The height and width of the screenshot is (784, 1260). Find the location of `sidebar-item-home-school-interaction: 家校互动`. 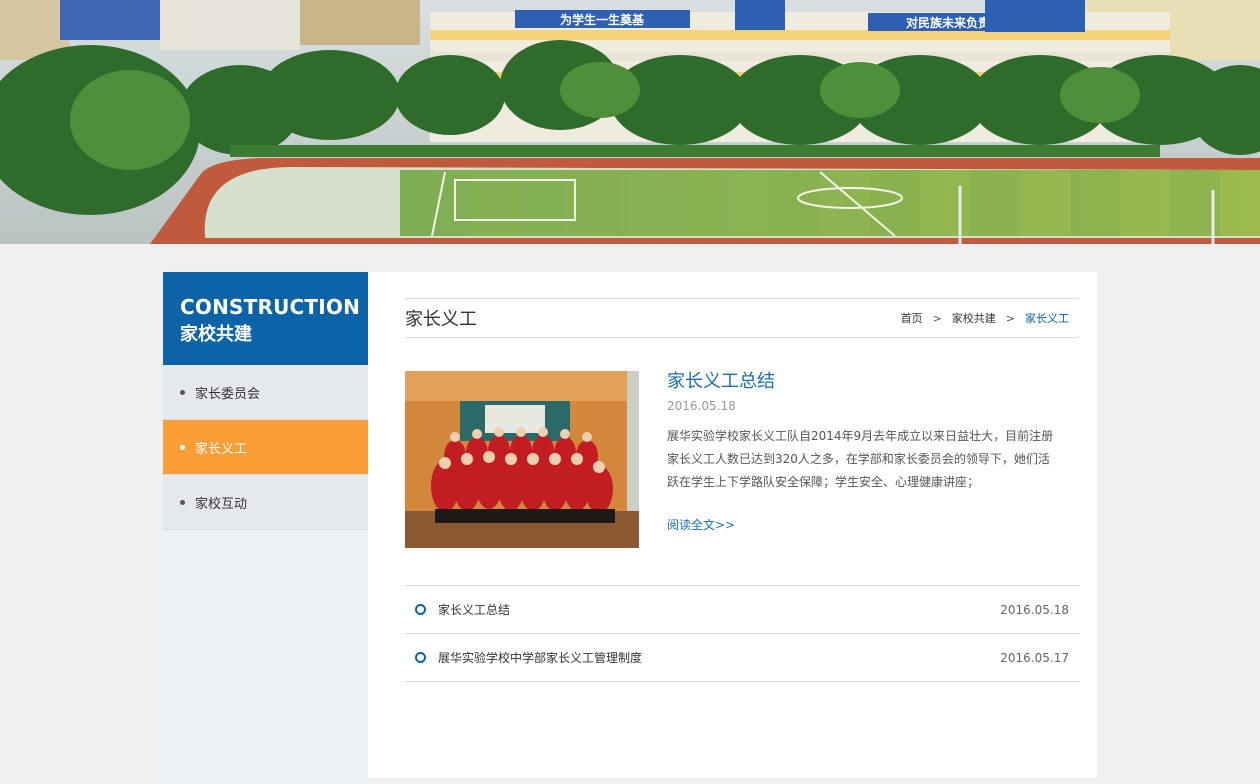

sidebar-item-home-school-interaction: 家校互动 is located at coordinates (265, 502).